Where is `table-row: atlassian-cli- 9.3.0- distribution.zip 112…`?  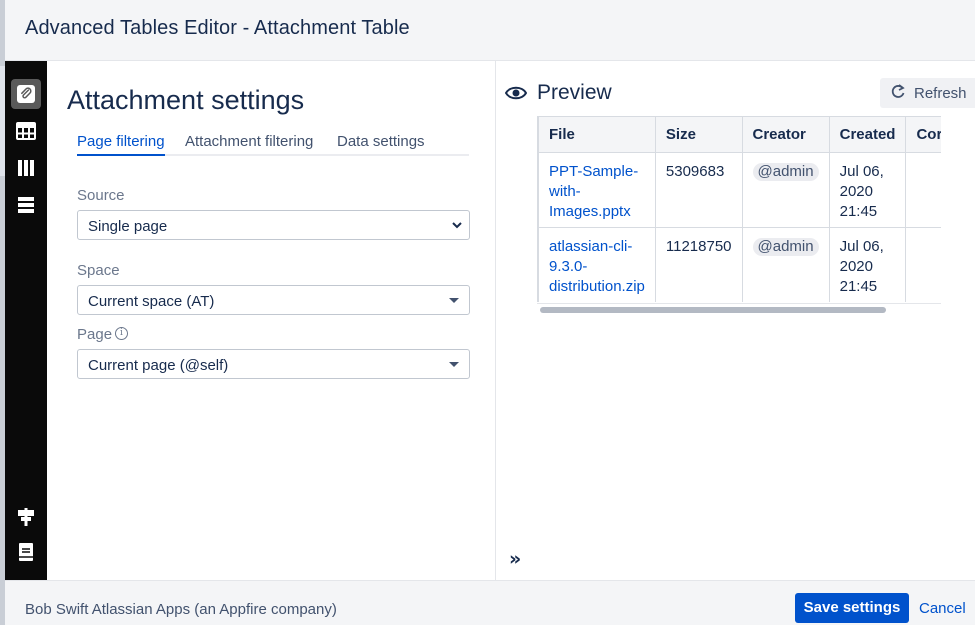
table-row: atlassian-cli- 9.3.0- distribution.zip 112… is located at coordinates (739, 264).